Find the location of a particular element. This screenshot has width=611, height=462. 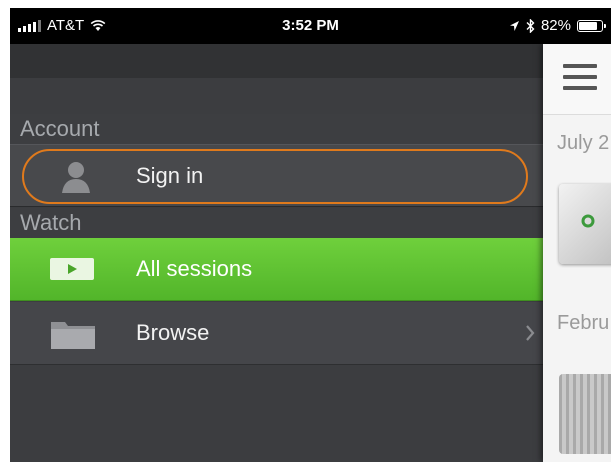

status-bar: AT&T 3:52 PM 82% is located at coordinates (310, 26).